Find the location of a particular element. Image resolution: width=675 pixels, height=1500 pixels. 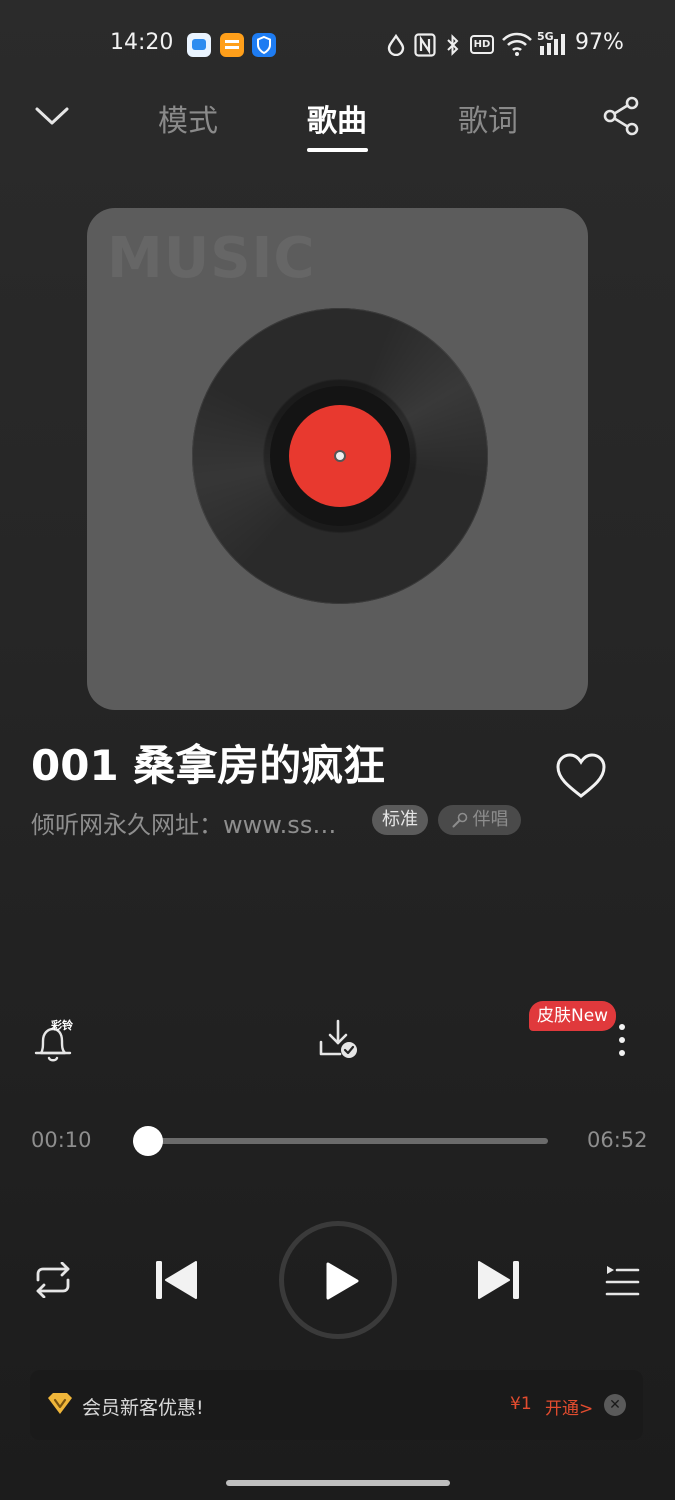

play-button is located at coordinates (338, 1280).